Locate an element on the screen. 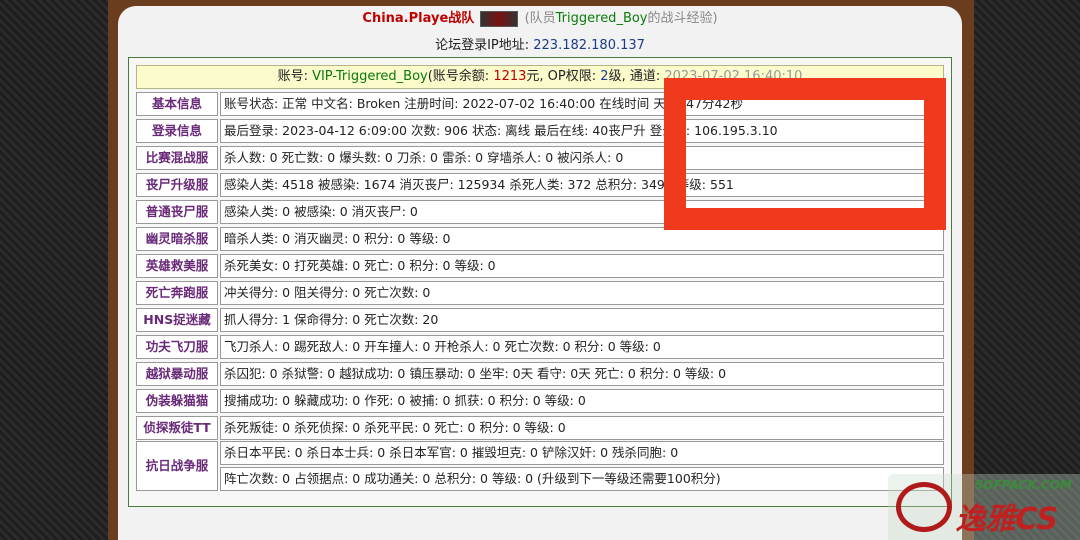 This screenshot has width=1080, height=540. table-row: 英雄救美服 杀死美女: 0 打死英雄: 0 死亡: 0 积分: 0 等级: 0 is located at coordinates (540, 266).